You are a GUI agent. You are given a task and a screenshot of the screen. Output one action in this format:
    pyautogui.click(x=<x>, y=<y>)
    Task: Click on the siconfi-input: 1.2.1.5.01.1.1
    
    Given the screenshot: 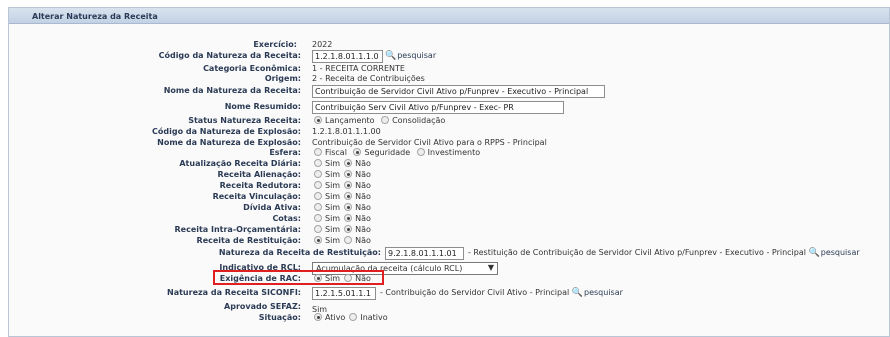 What is the action you would take?
    pyautogui.click(x=344, y=293)
    